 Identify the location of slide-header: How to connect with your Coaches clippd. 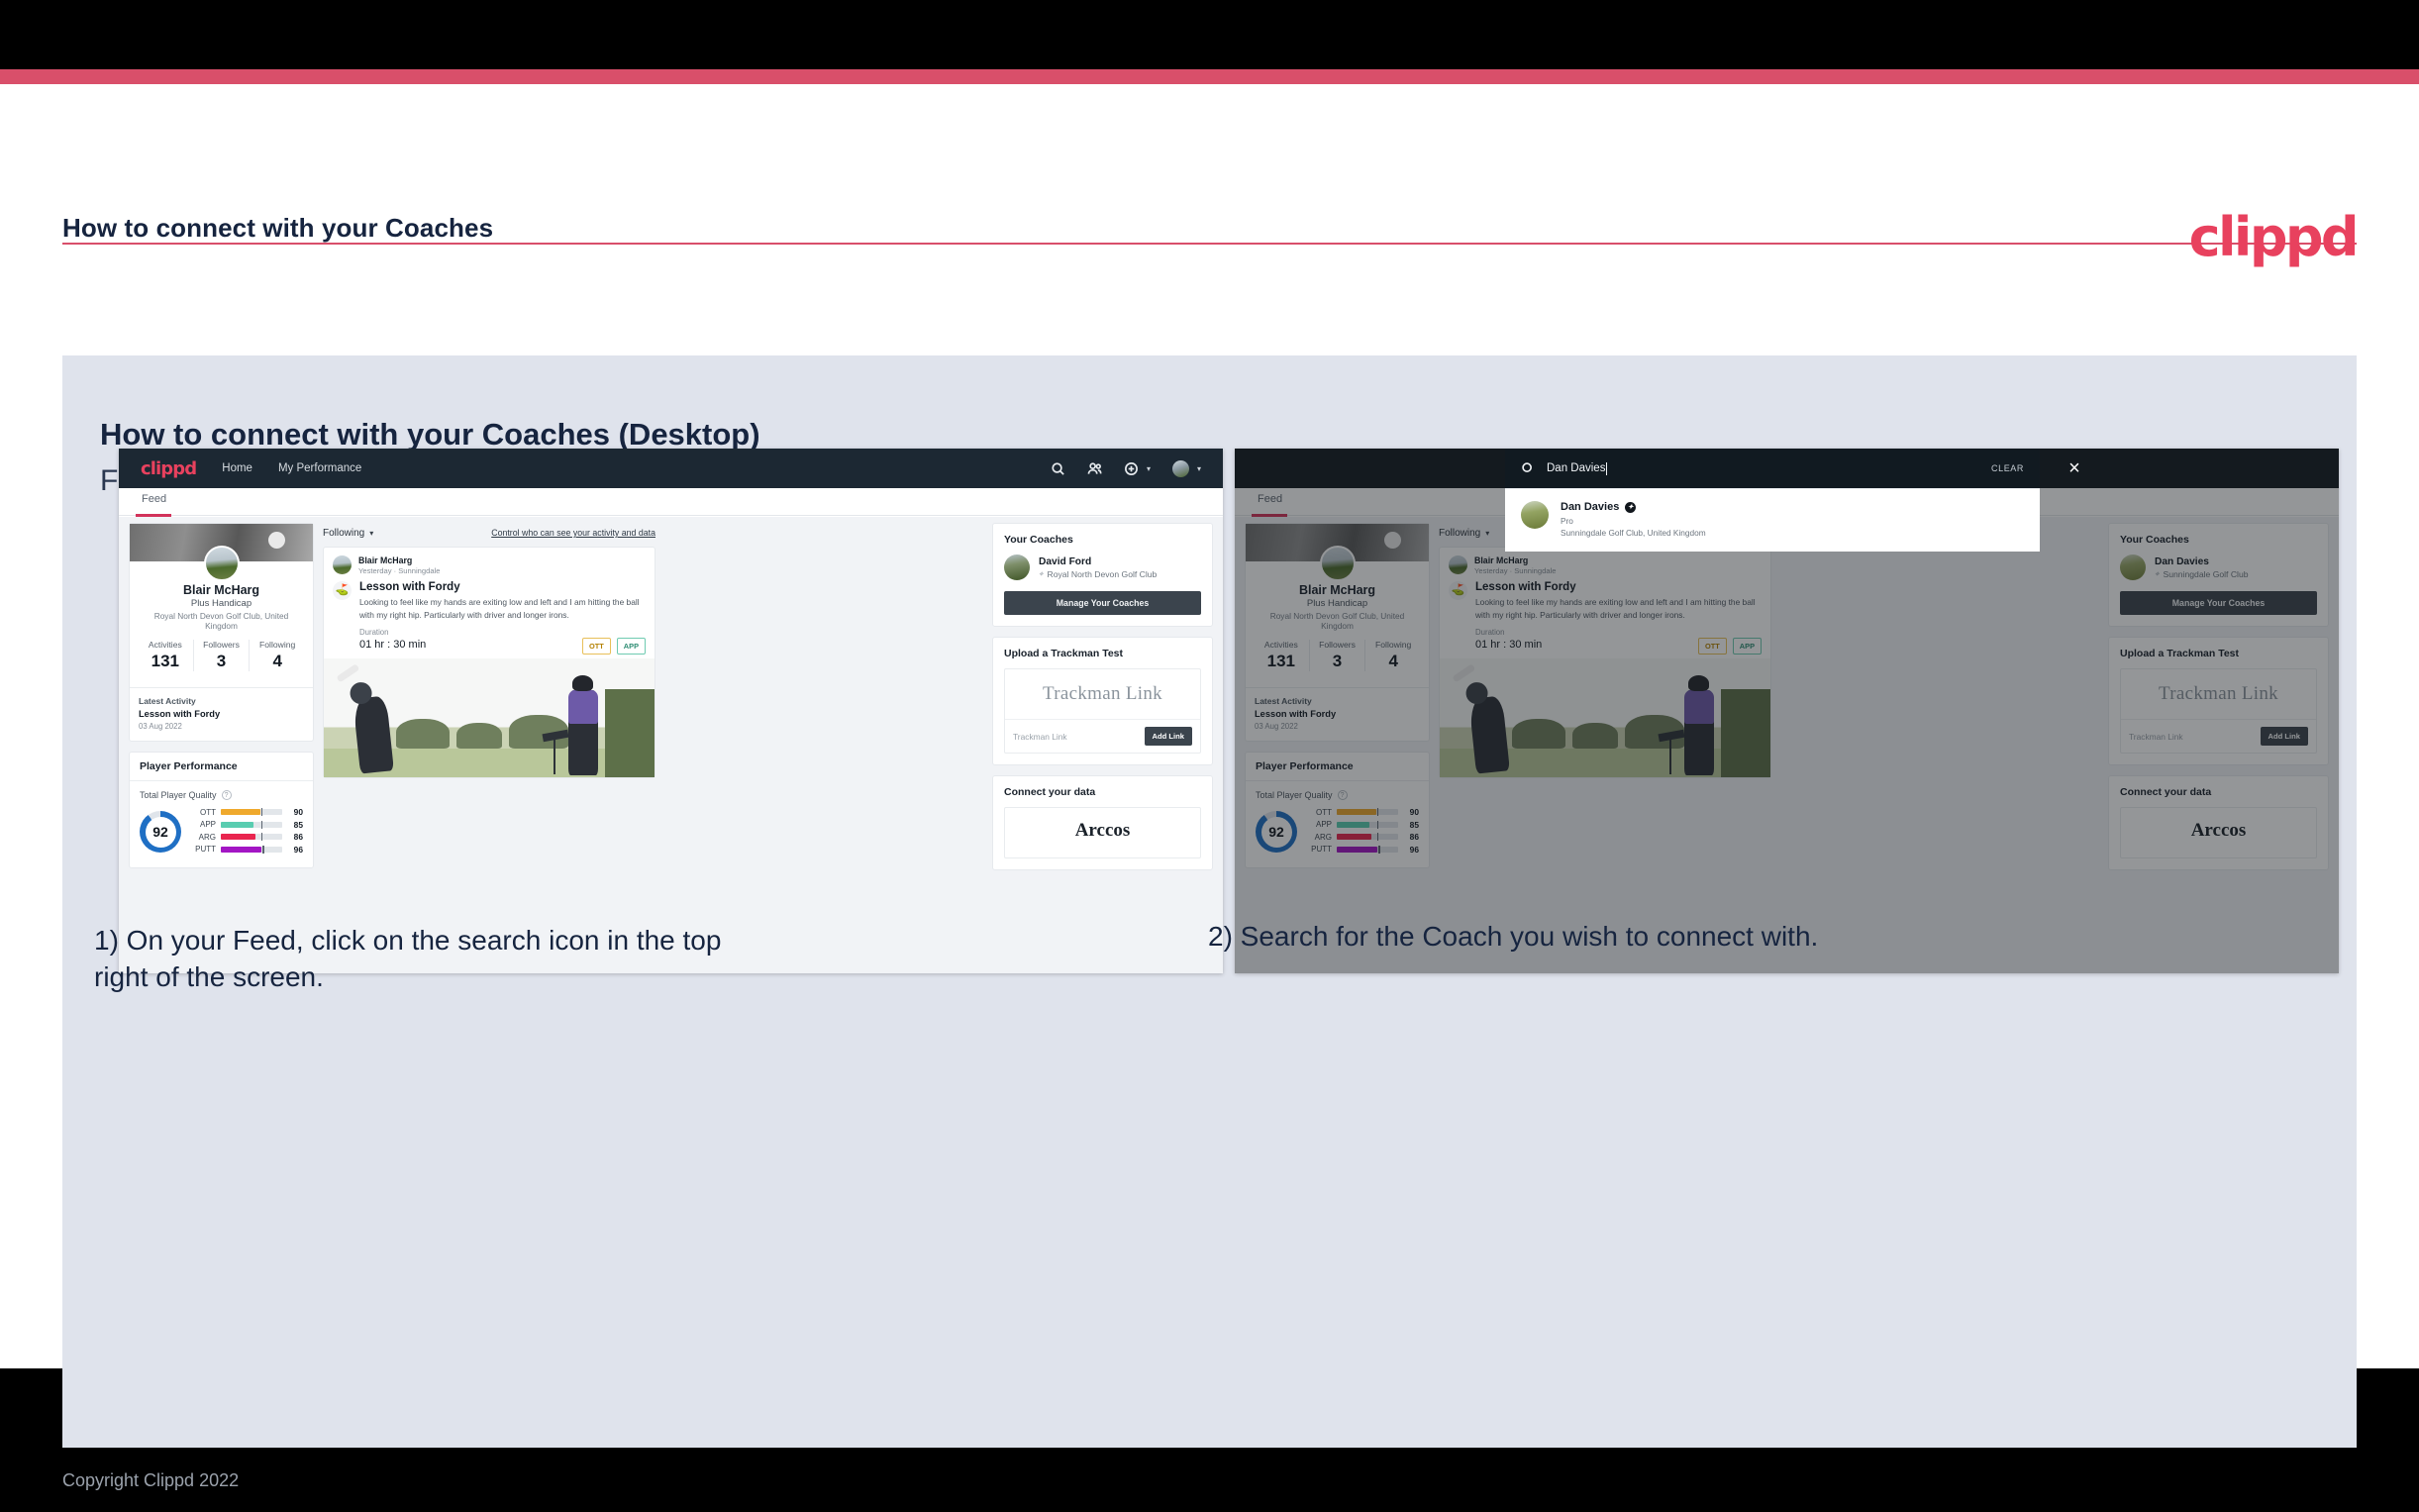
(1209, 174).